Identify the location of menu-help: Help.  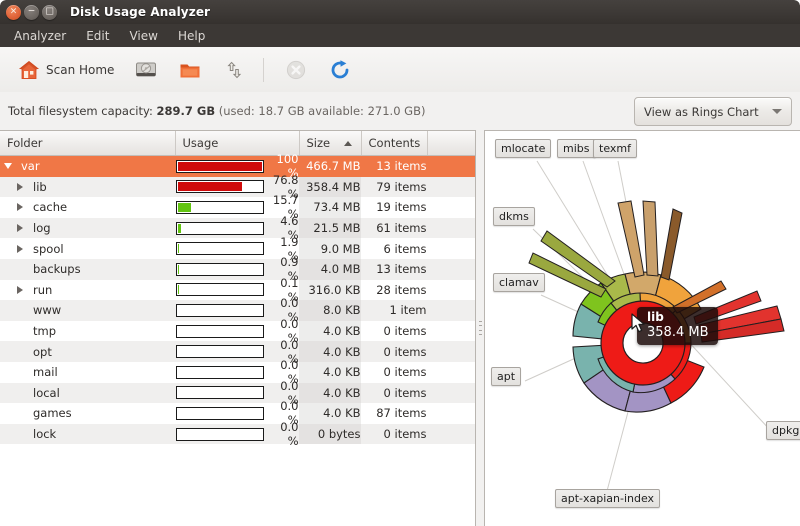
(191, 36).